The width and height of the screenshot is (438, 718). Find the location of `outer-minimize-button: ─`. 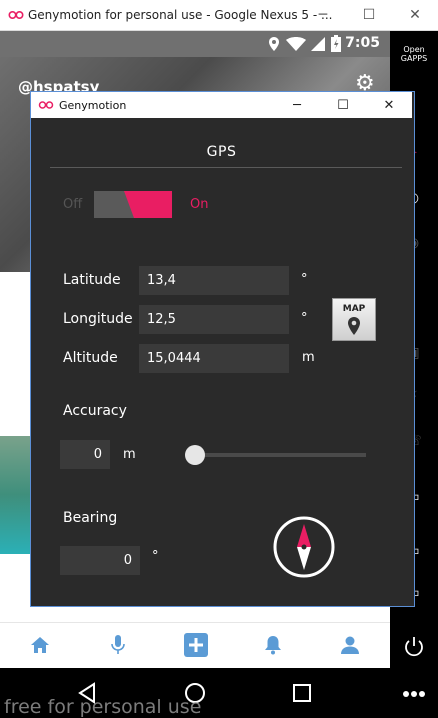

outer-minimize-button: ─ is located at coordinates (323, 15).